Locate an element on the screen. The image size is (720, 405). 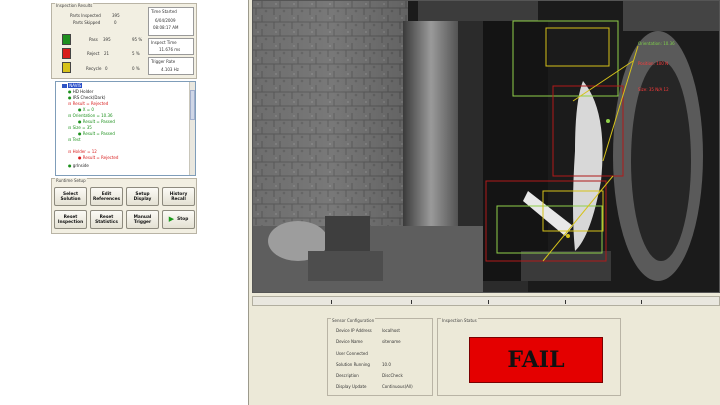
overlay-label: Size: 35 N/A 12 is located at coordinates (653, 89).